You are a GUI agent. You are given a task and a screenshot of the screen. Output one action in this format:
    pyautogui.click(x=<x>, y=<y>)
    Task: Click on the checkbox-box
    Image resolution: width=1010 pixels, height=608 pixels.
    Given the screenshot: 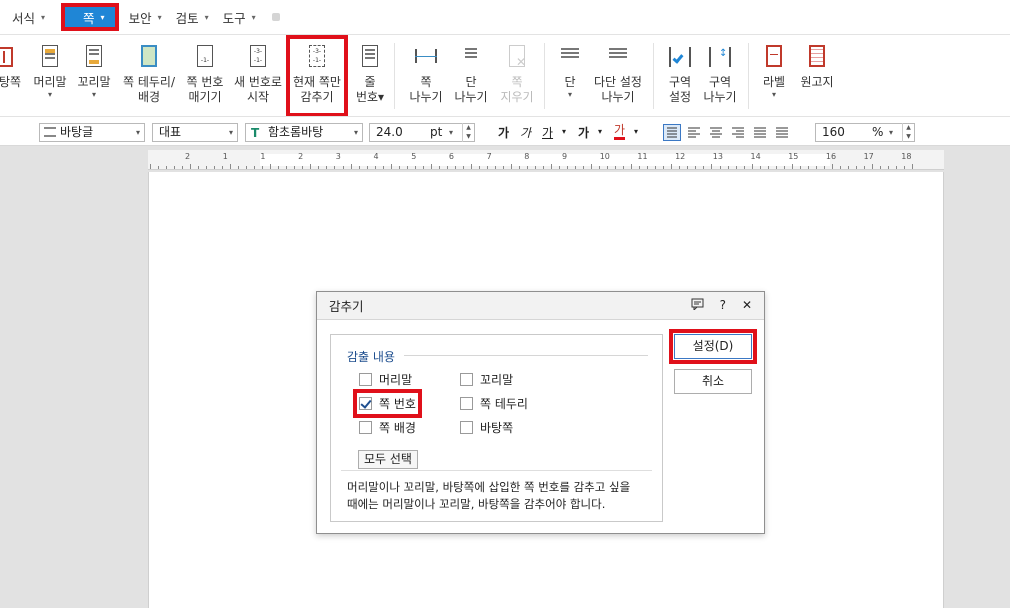 What is the action you would take?
    pyautogui.click(x=466, y=403)
    